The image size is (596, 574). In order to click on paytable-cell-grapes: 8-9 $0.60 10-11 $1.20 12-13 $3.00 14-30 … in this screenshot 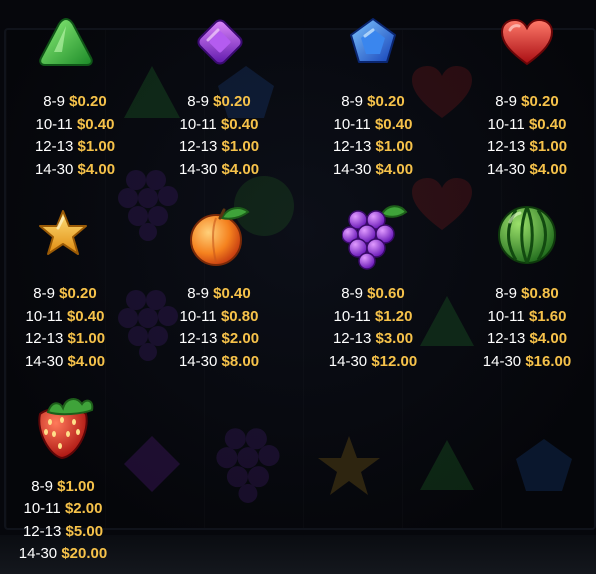, I will do `click(373, 285)`.